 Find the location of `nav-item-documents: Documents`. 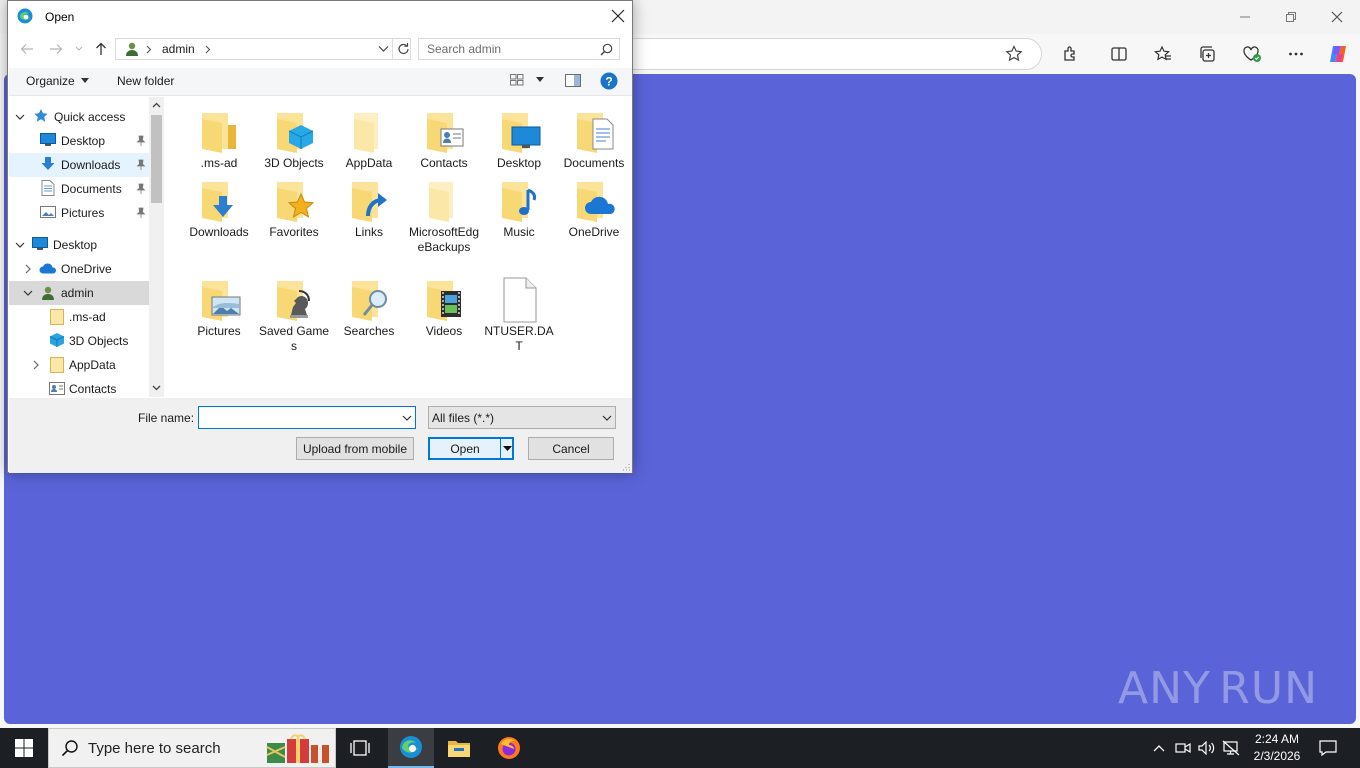

nav-item-documents: Documents is located at coordinates (79, 189).